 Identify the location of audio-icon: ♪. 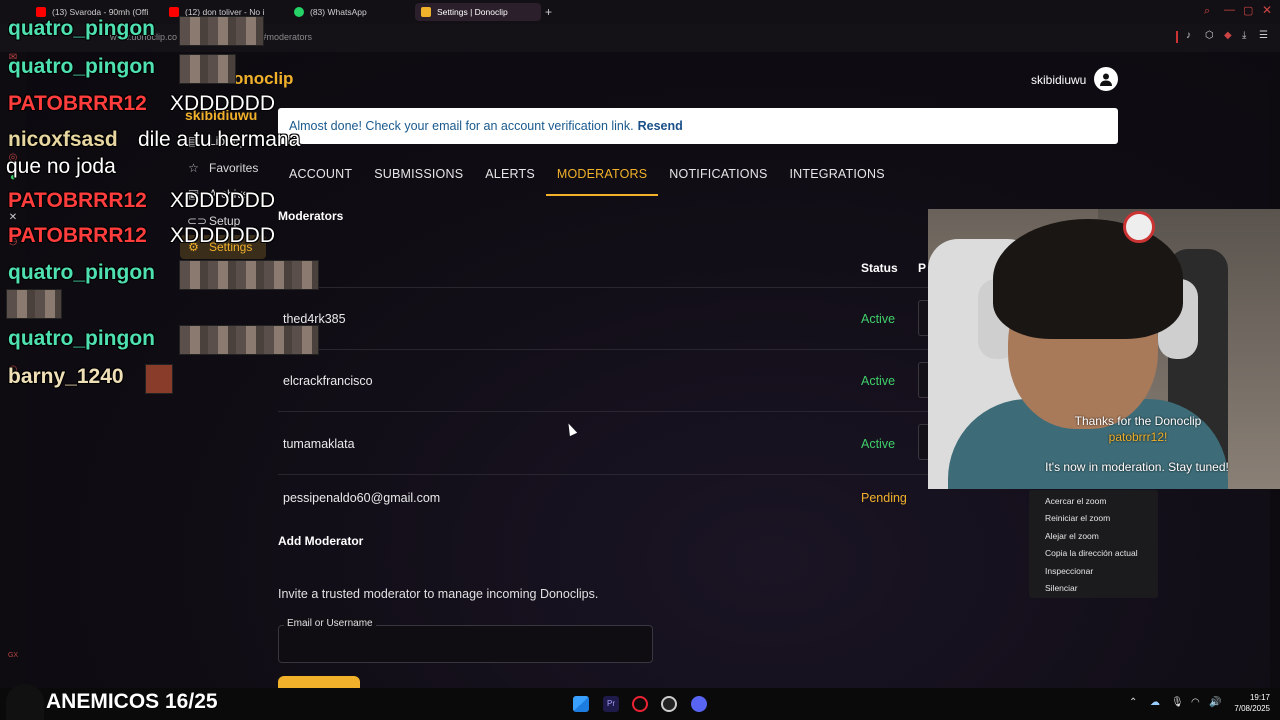
(1188, 35).